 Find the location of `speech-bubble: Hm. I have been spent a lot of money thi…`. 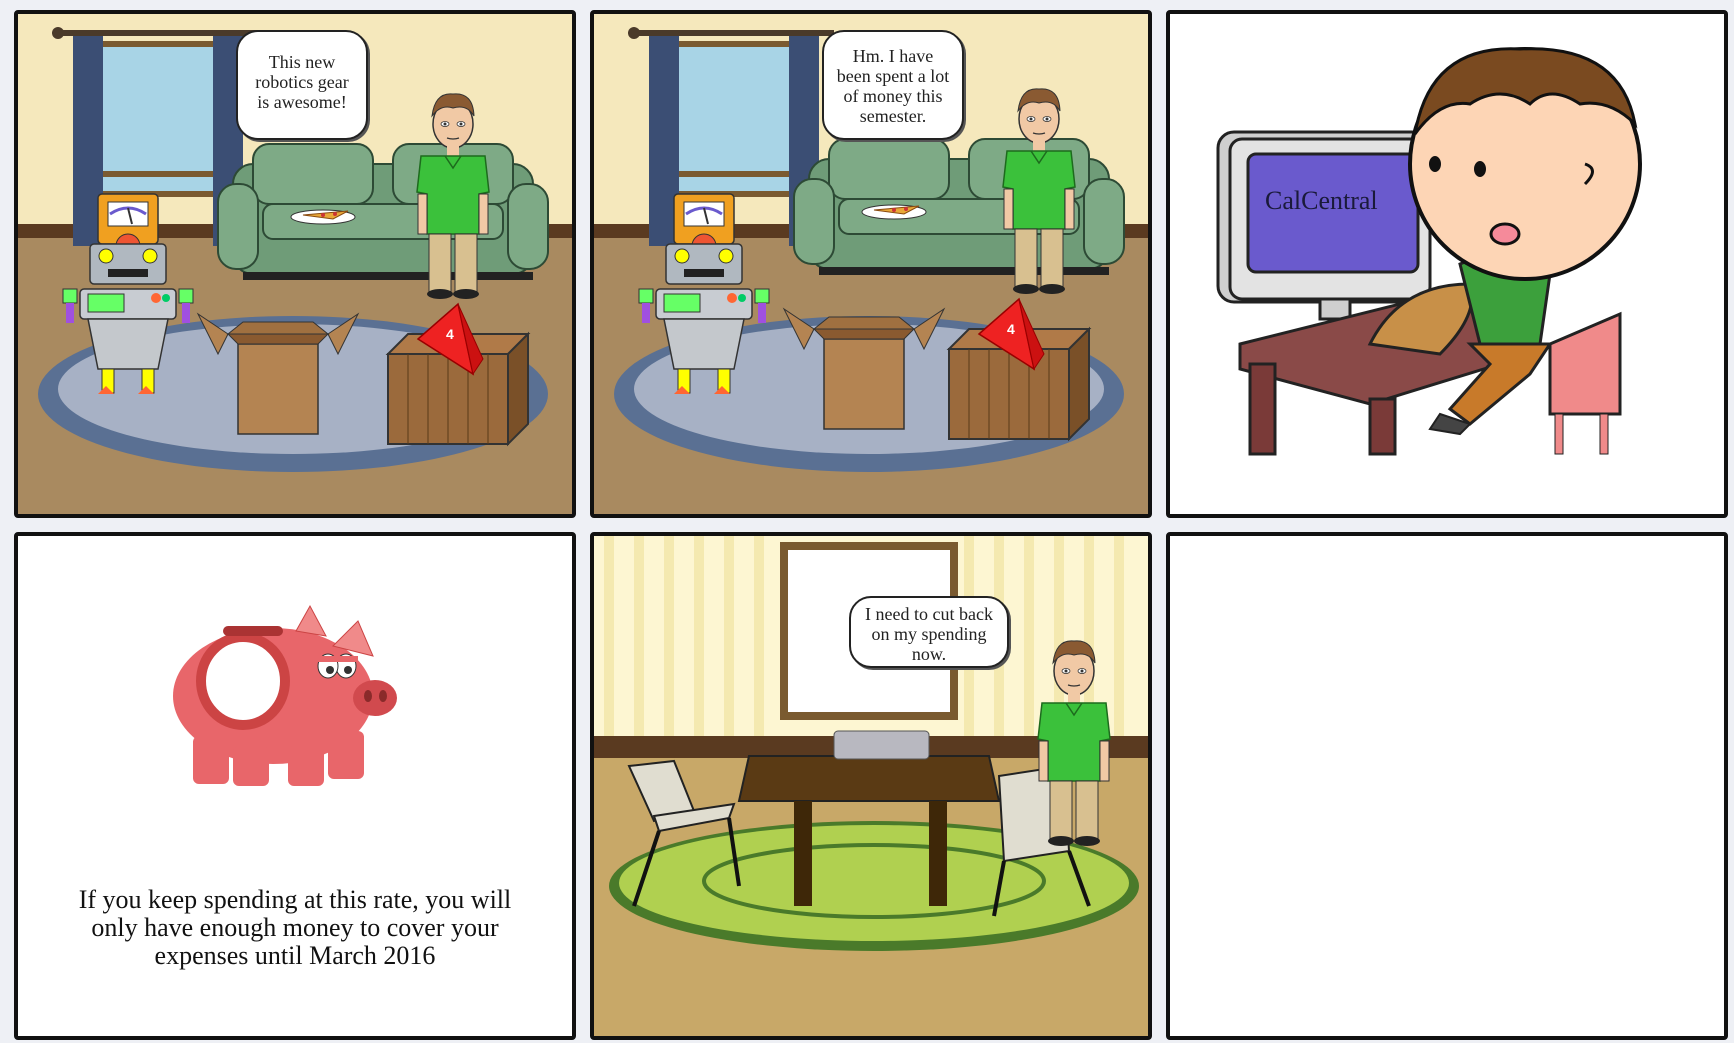

speech-bubble: Hm. I have been spent a lot of money thi… is located at coordinates (893, 85).